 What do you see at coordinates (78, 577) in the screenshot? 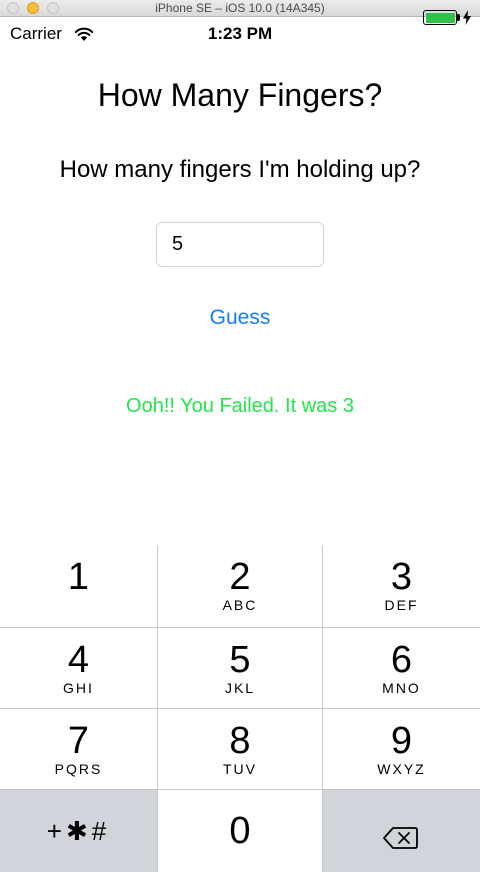
I see `key-digit: 1` at bounding box center [78, 577].